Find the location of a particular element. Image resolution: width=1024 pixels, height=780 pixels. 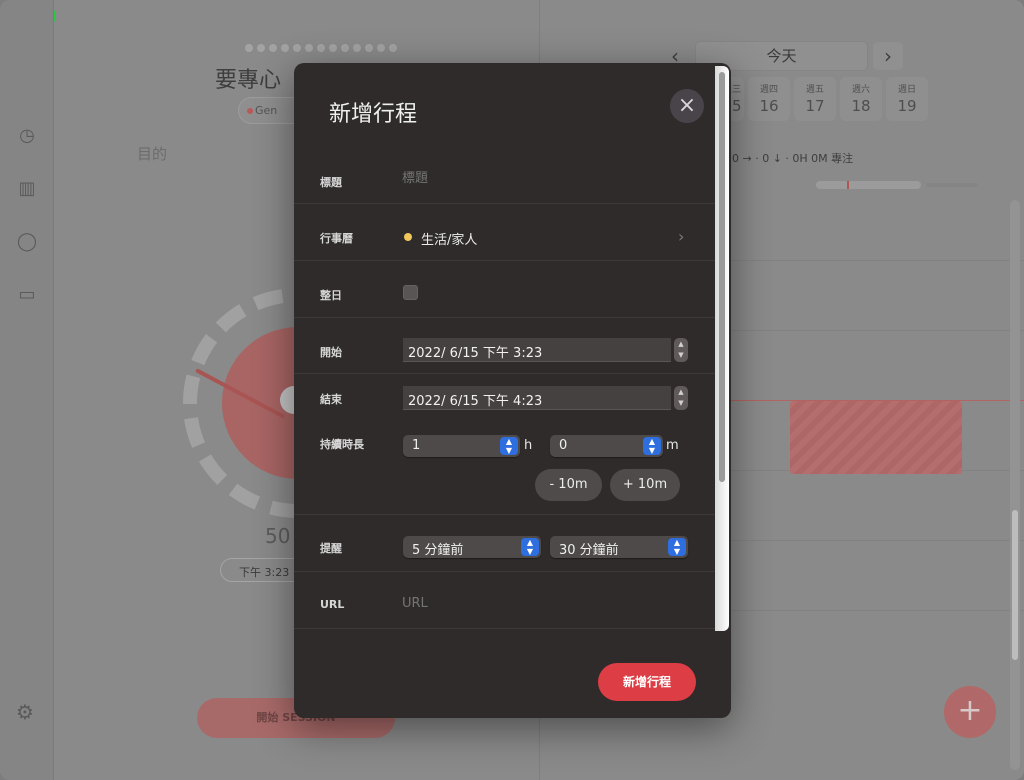

url-row: URL is located at coordinates (504, 600).